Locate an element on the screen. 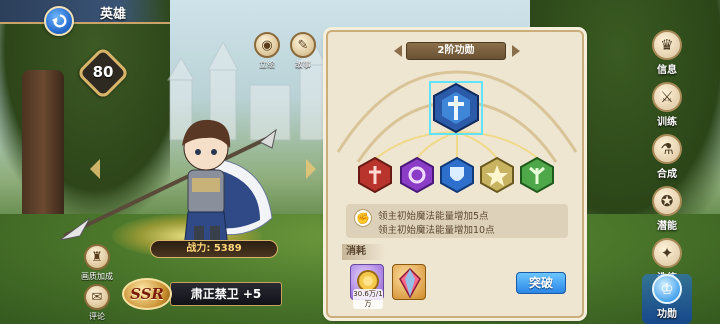 This screenshot has width=720, height=324. rarity-badge: SSR is located at coordinates (147, 294).